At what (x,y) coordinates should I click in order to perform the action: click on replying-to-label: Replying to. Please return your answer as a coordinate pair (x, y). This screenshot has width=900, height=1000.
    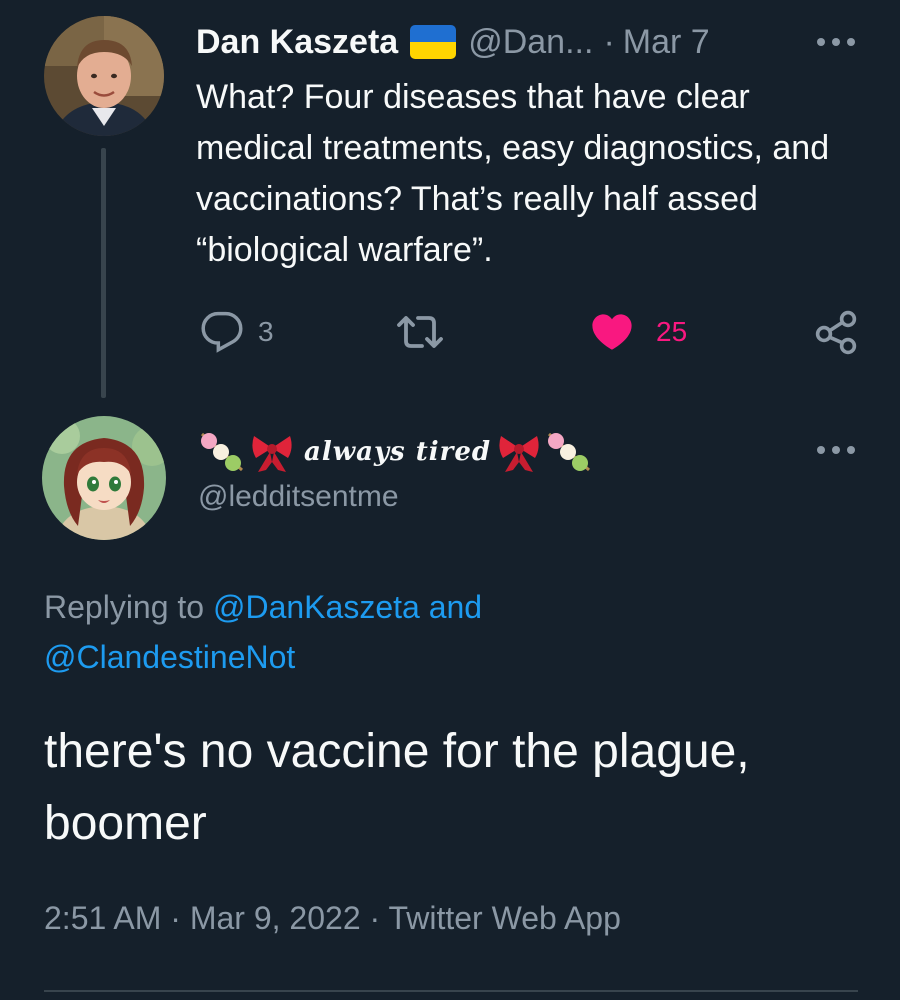
    Looking at the image, I should click on (124, 607).